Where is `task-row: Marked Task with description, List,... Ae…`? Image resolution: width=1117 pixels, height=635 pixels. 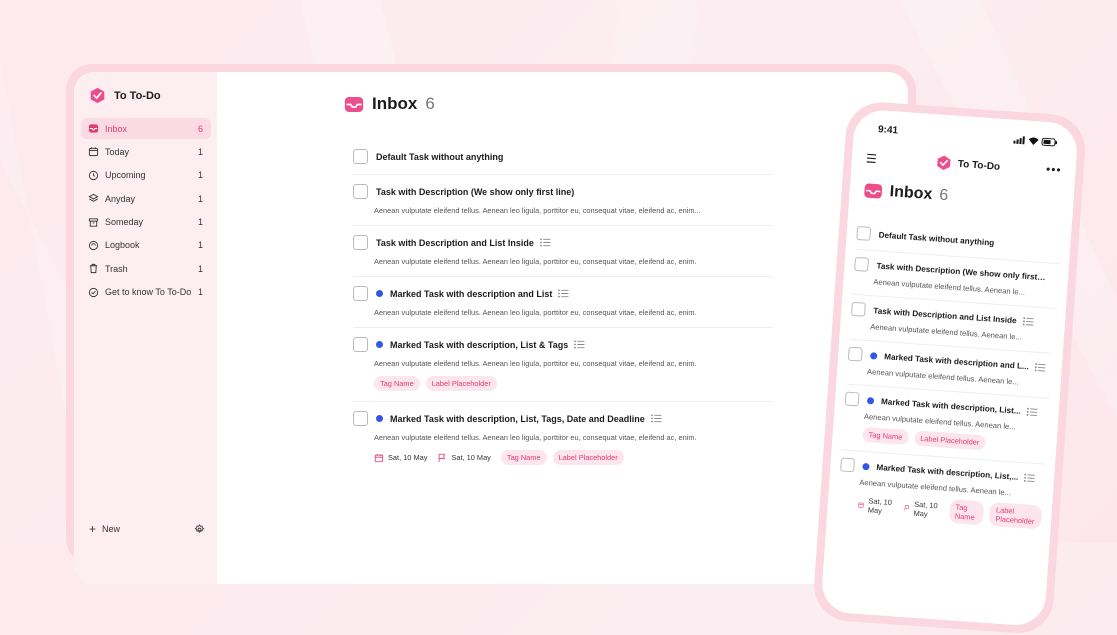
task-row: Marked Task with description, List,... Ae… is located at coordinates (940, 494).